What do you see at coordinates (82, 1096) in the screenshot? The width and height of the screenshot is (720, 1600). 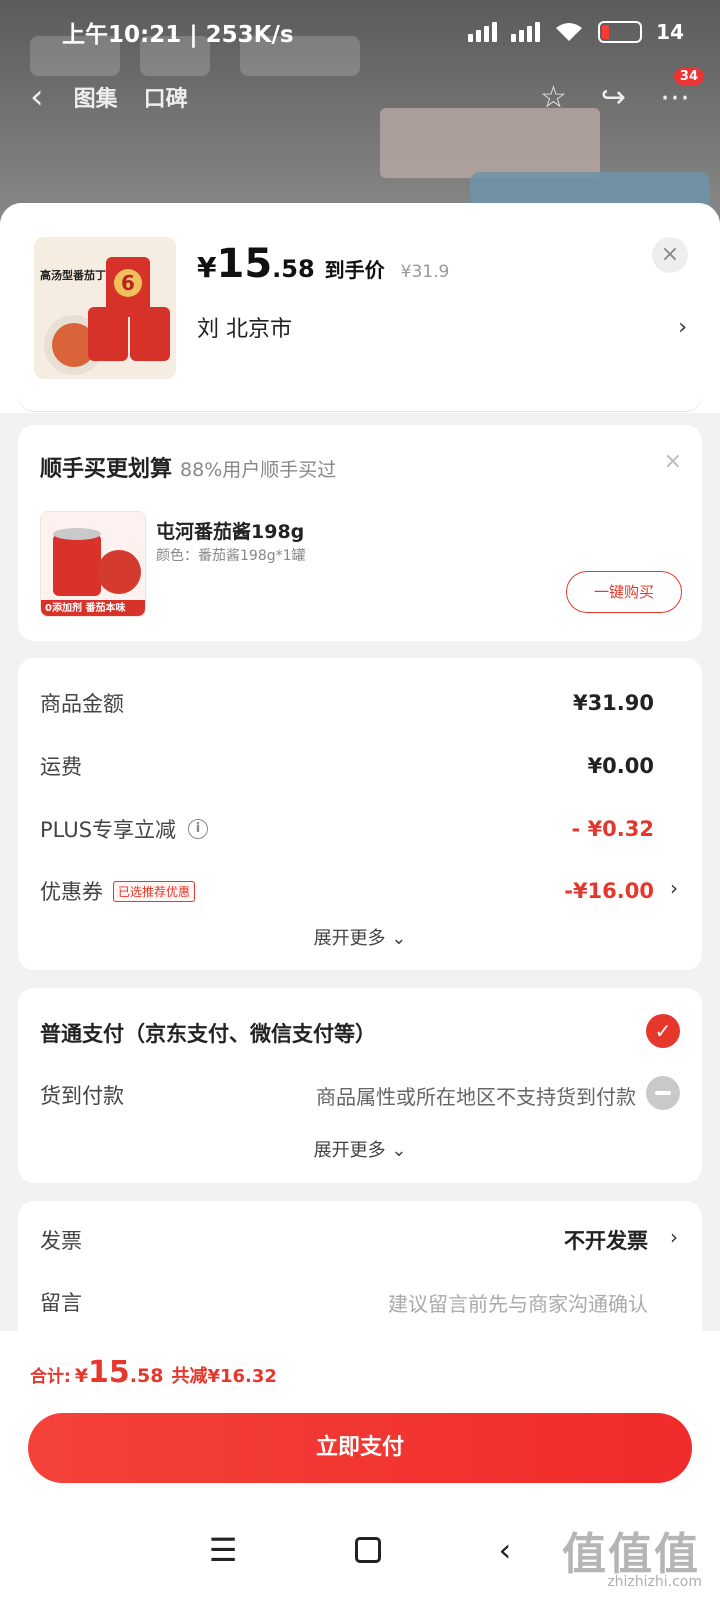 I see `cod-label: 货到付款` at bounding box center [82, 1096].